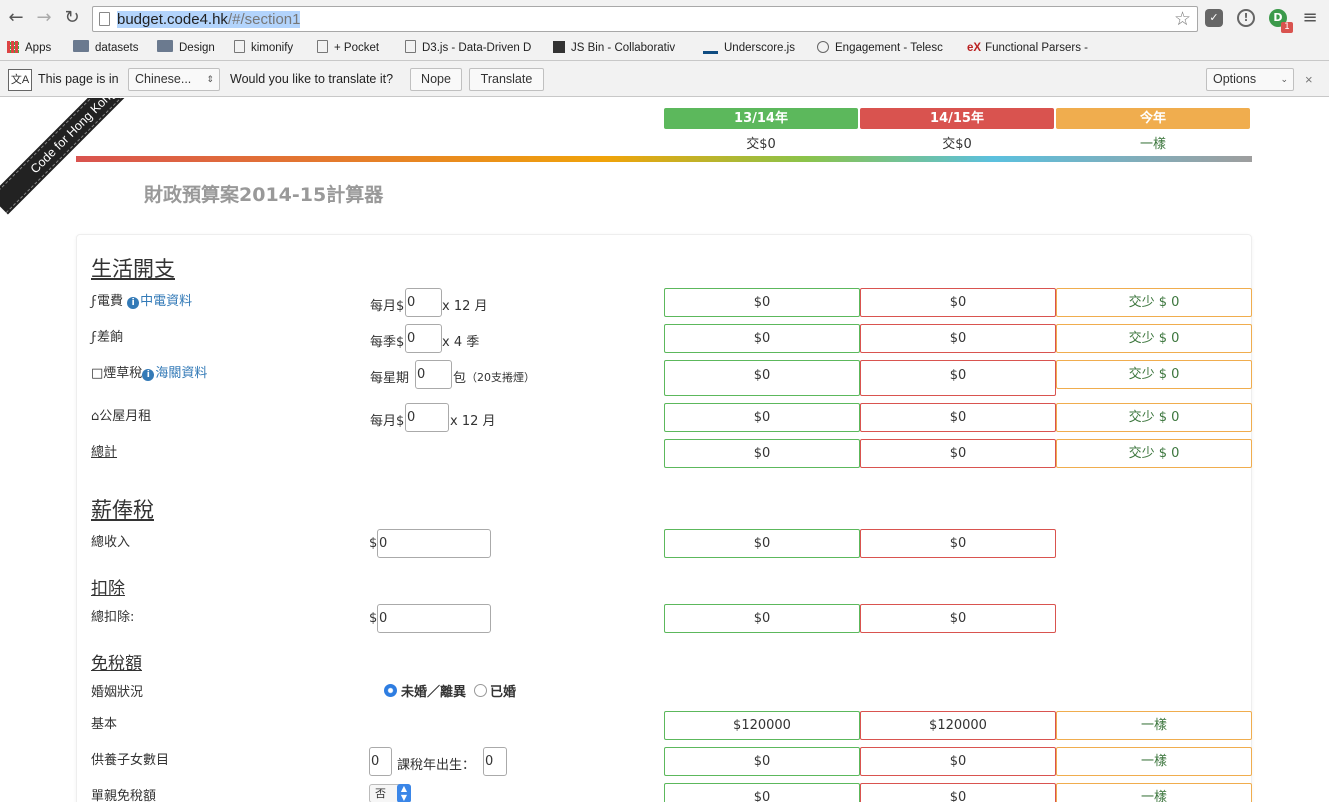 This screenshot has width=1329, height=802. I want to click on nope-button: Nope, so click(436, 79).